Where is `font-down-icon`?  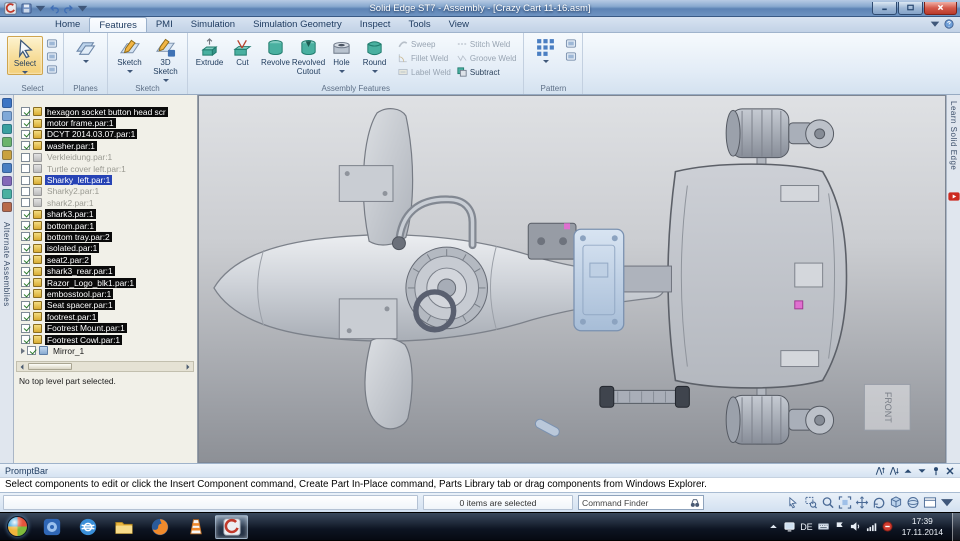 font-down-icon is located at coordinates (894, 471).